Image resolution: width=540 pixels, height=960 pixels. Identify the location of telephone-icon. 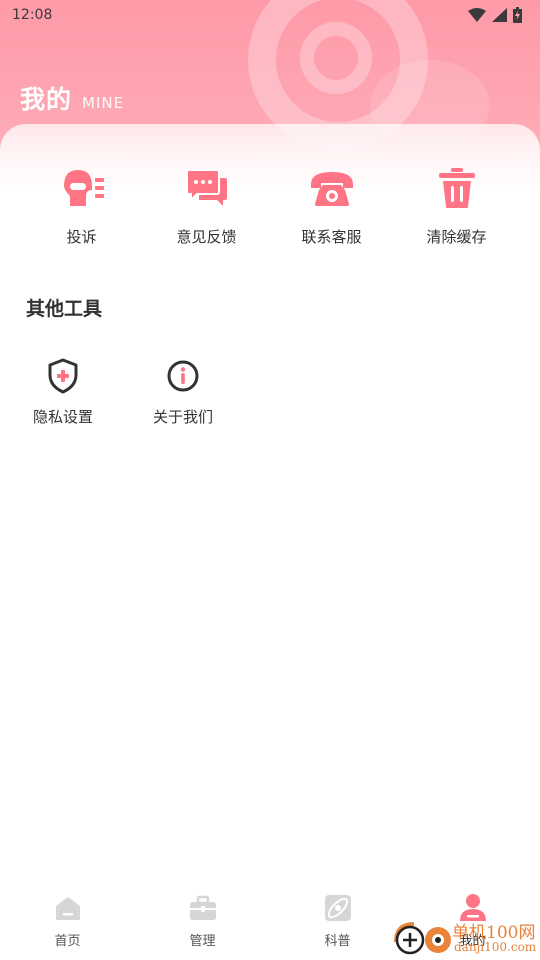
(332, 188).